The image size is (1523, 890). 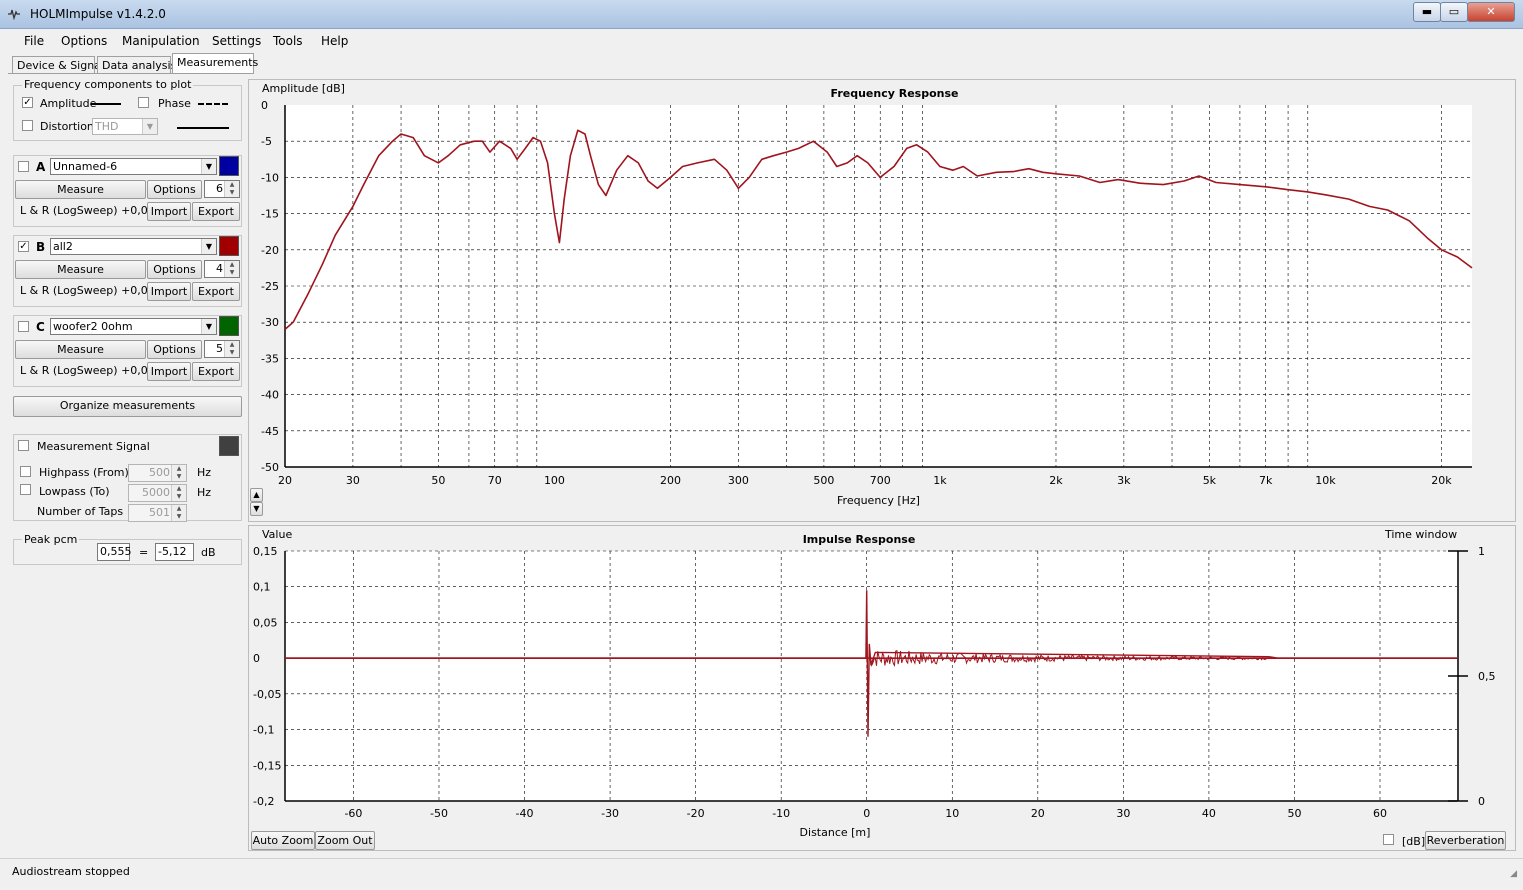 What do you see at coordinates (256, 495) in the screenshot?
I see `scroll-up-button: ▲` at bounding box center [256, 495].